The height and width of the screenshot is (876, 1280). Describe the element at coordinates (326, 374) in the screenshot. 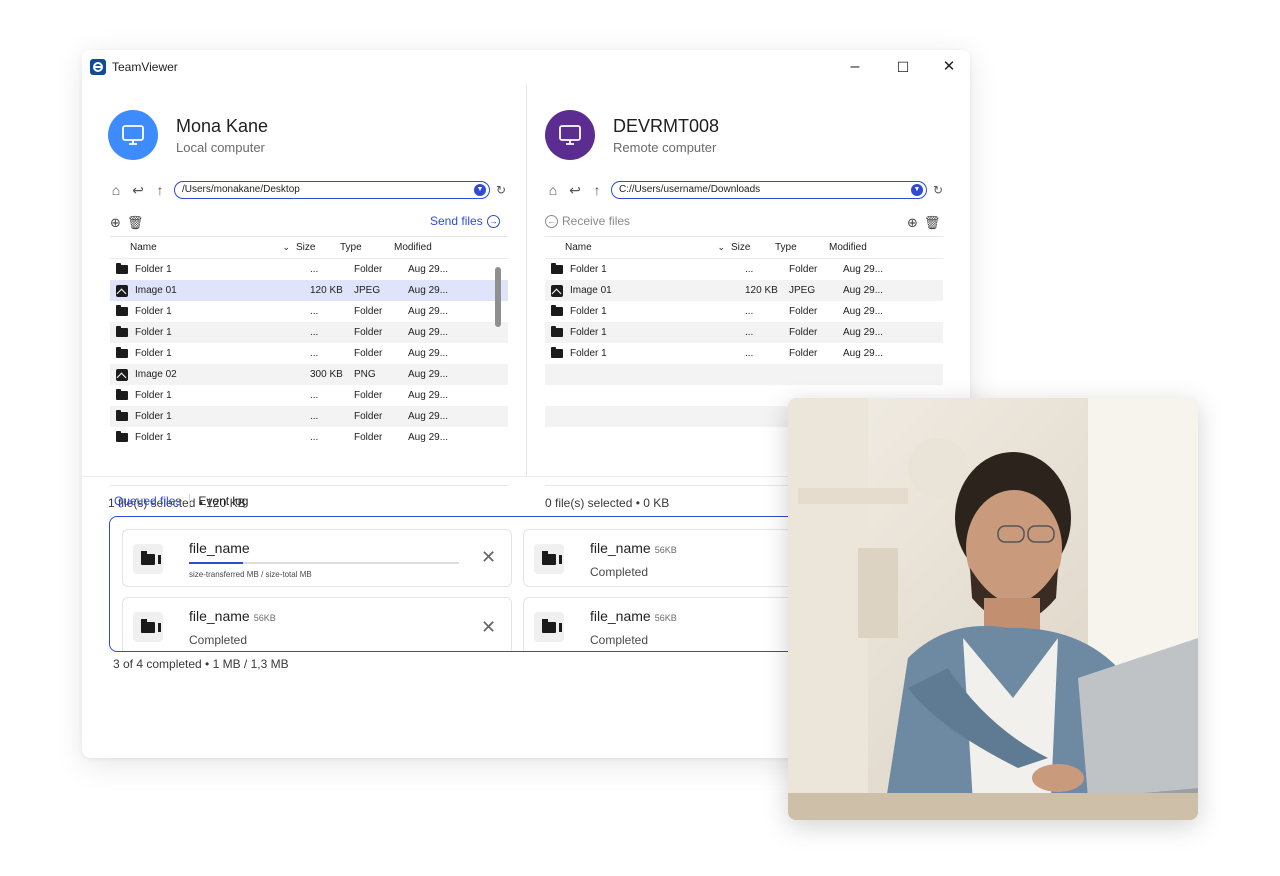

I see `cell-size: 300 KB` at that location.